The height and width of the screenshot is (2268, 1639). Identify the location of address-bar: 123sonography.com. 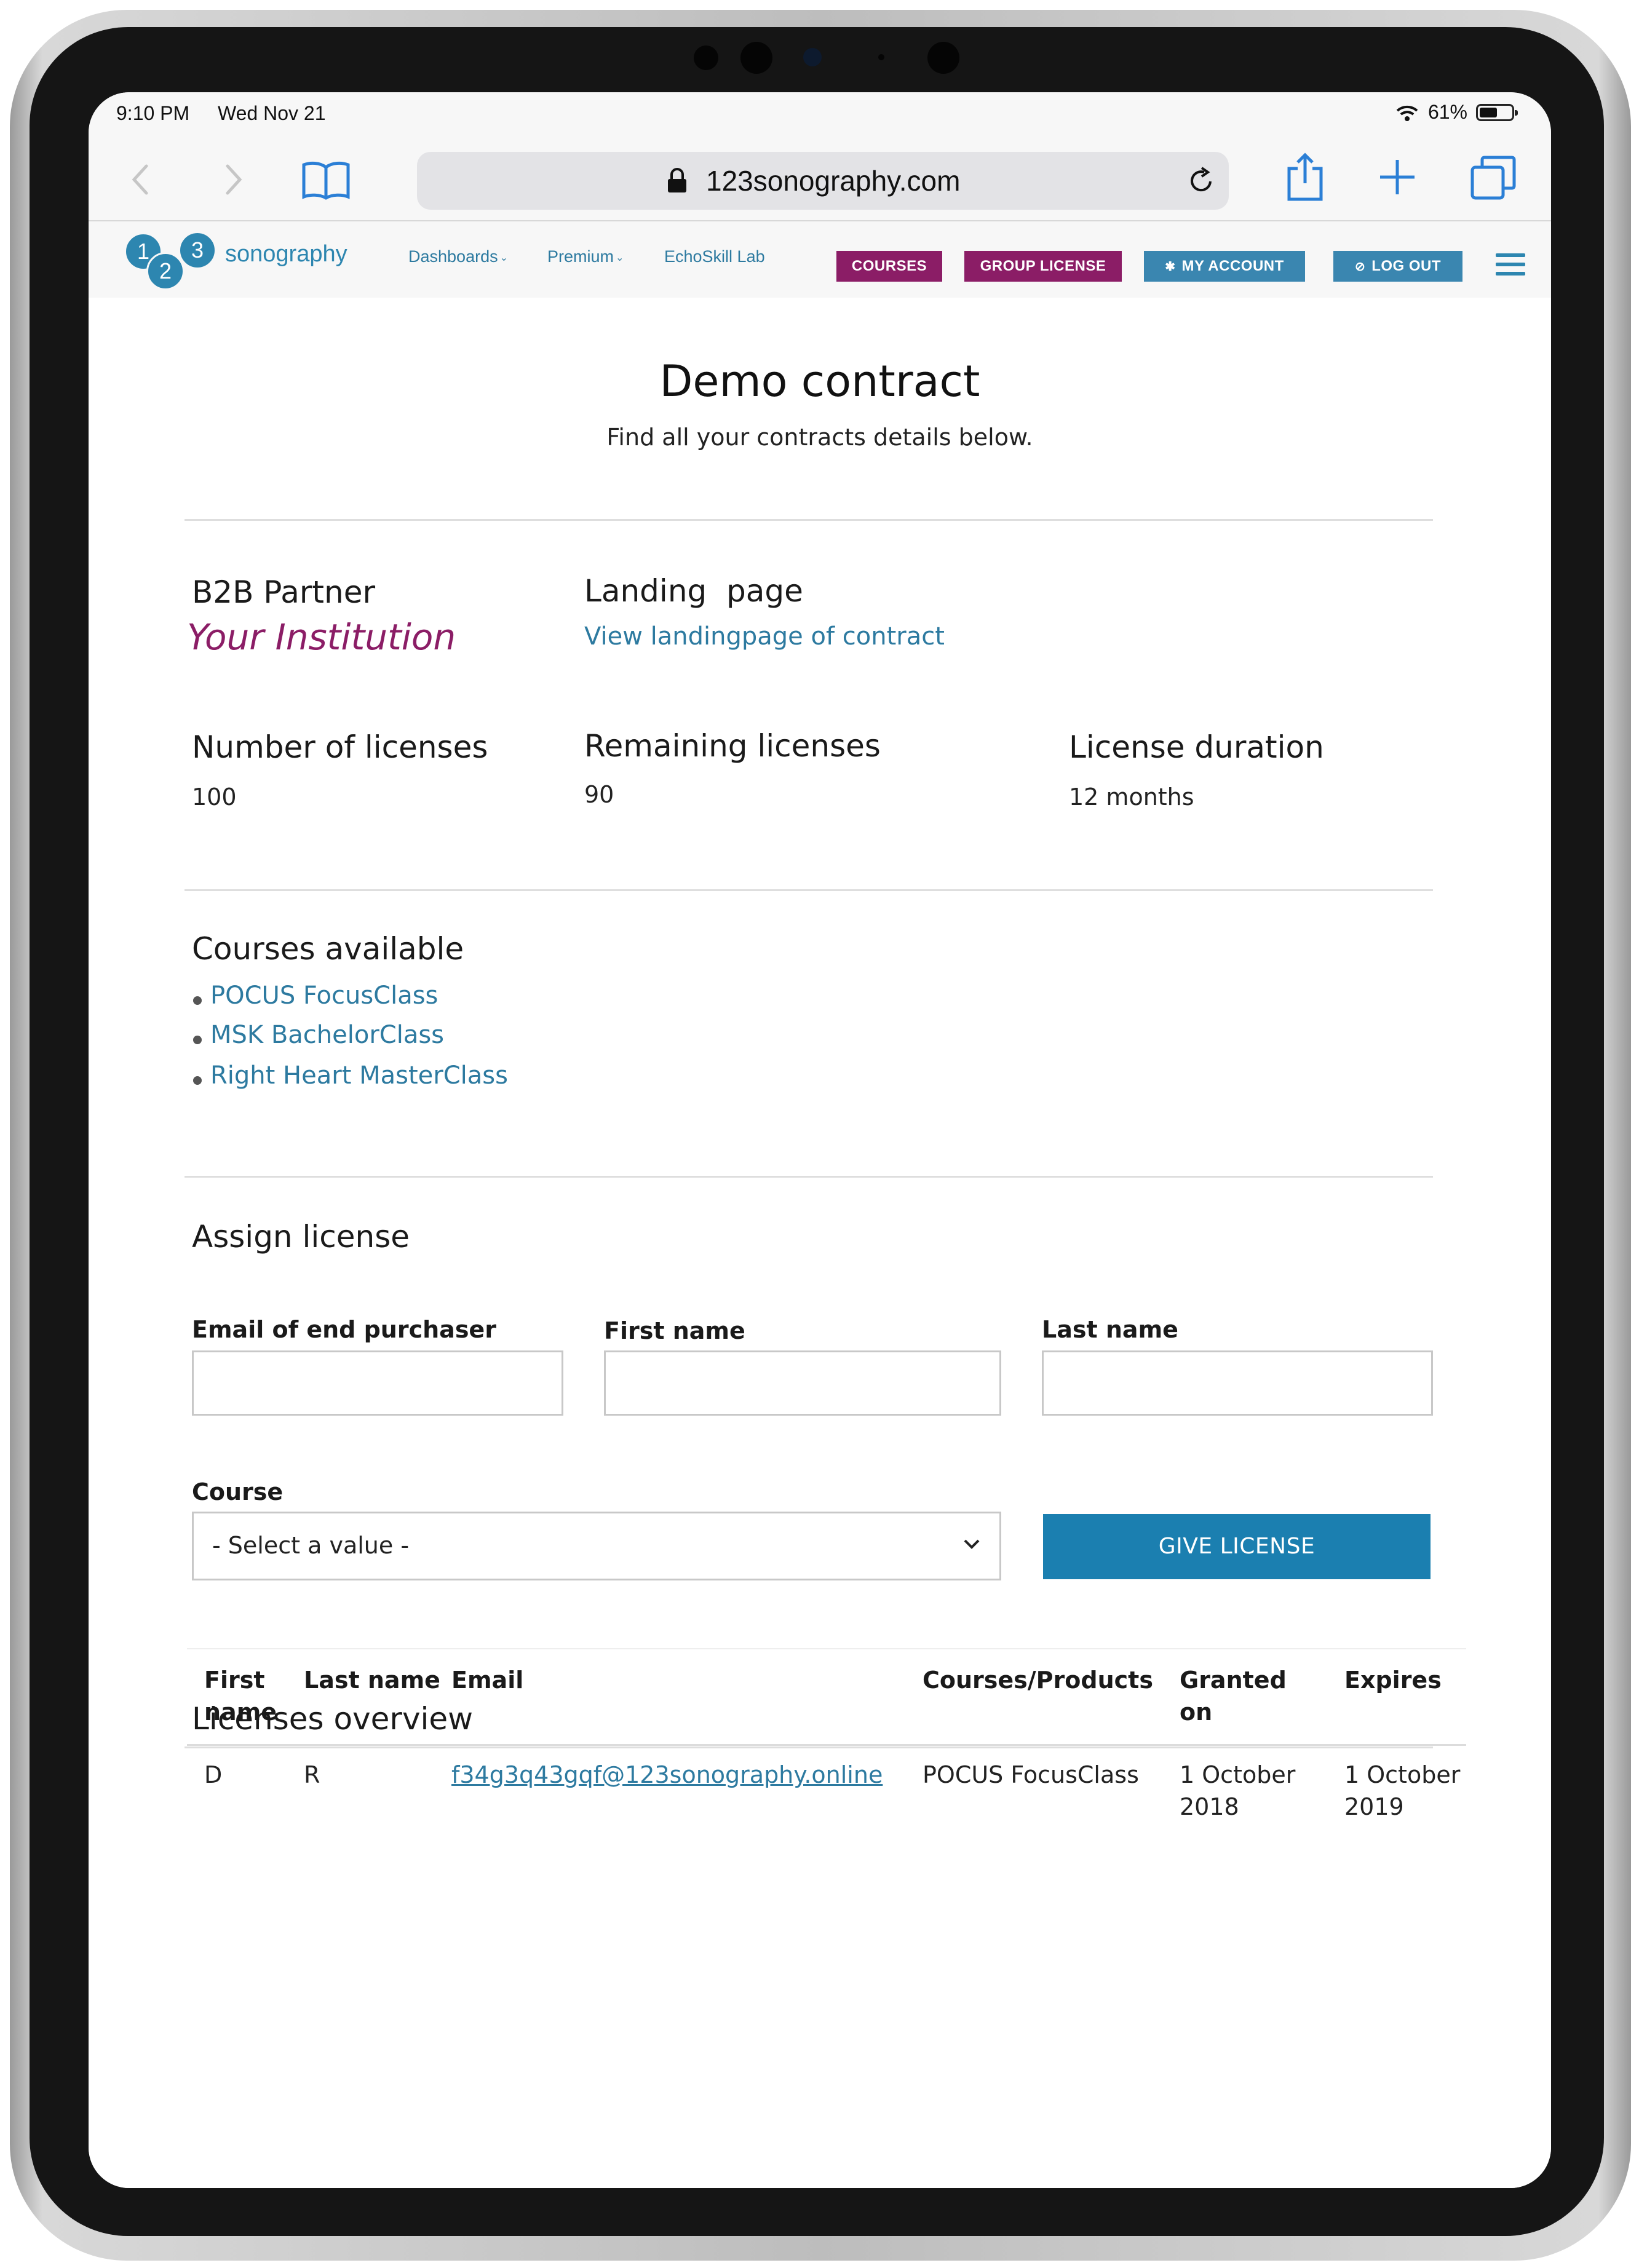
(823, 181).